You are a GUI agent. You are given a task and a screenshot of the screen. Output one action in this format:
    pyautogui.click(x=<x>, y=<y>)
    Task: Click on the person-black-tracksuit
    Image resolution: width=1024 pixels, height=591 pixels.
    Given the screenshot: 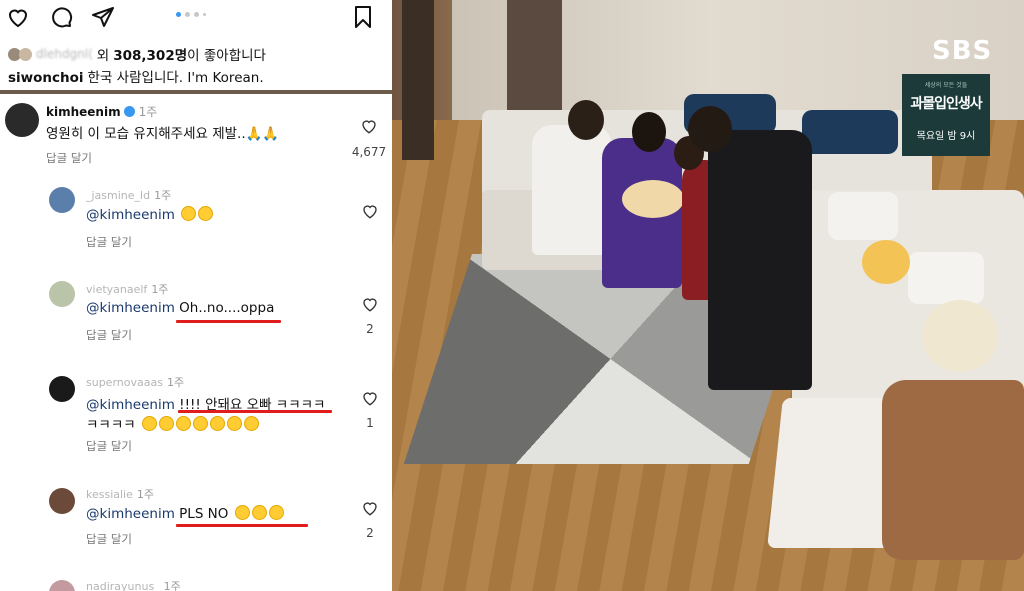 What is the action you would take?
    pyautogui.click(x=760, y=260)
    